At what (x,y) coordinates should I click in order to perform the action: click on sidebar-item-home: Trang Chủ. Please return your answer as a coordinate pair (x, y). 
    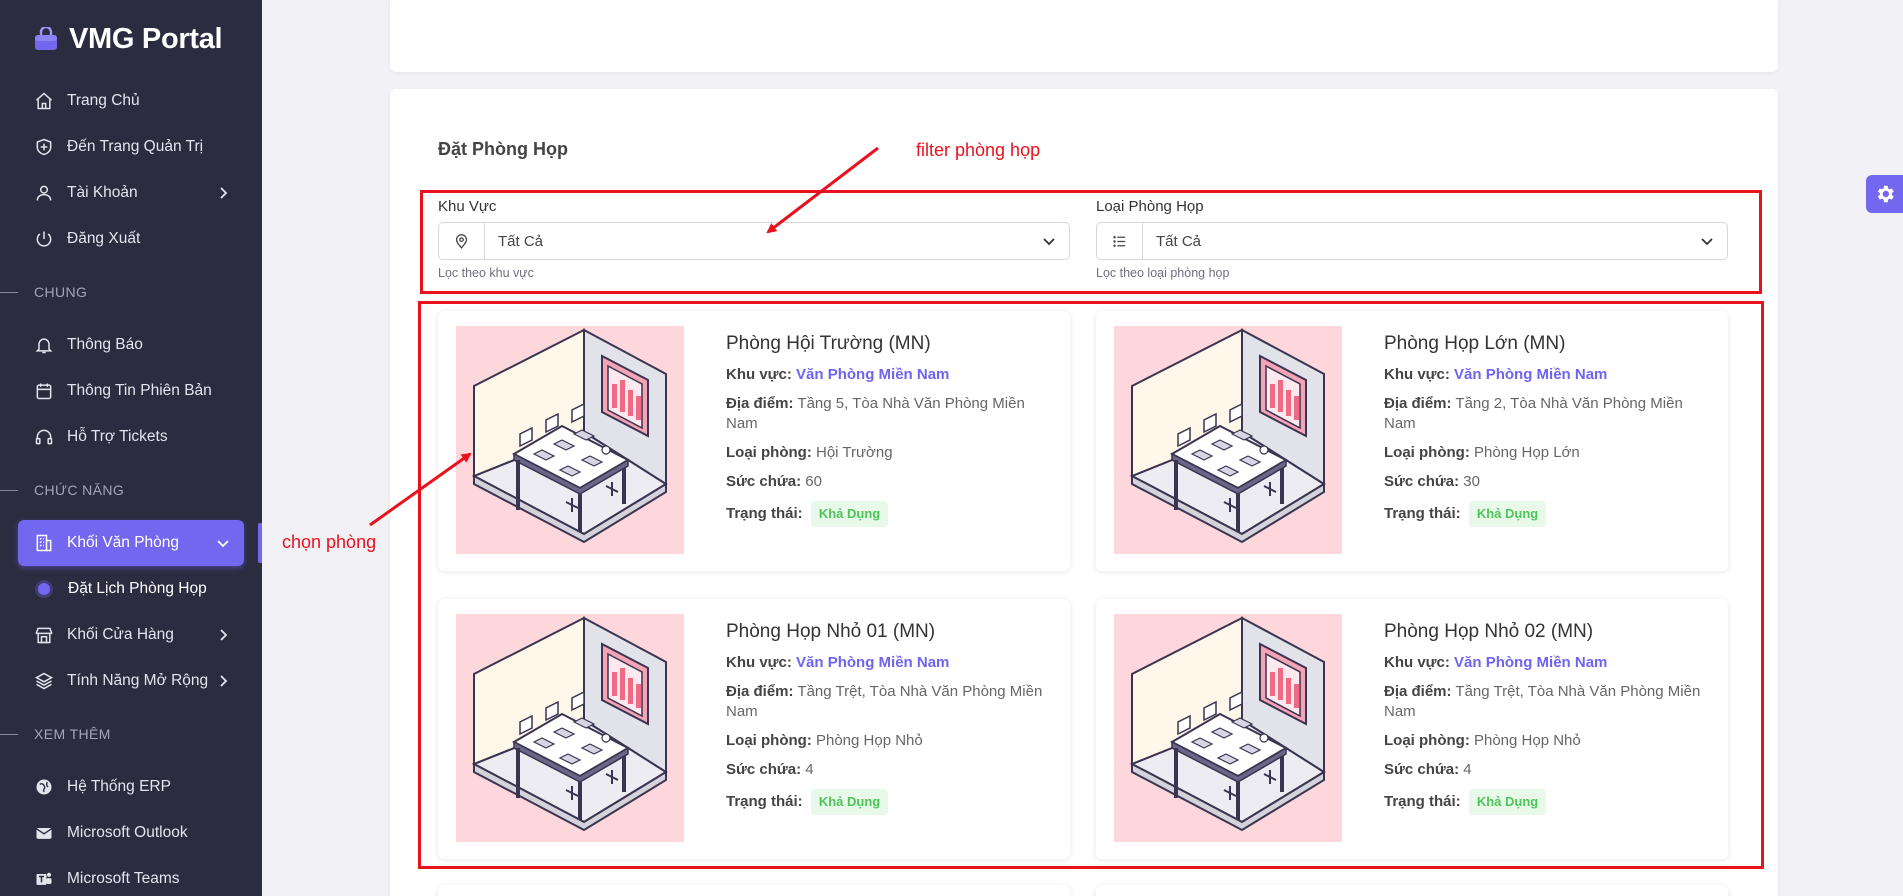
    Looking at the image, I should click on (131, 101).